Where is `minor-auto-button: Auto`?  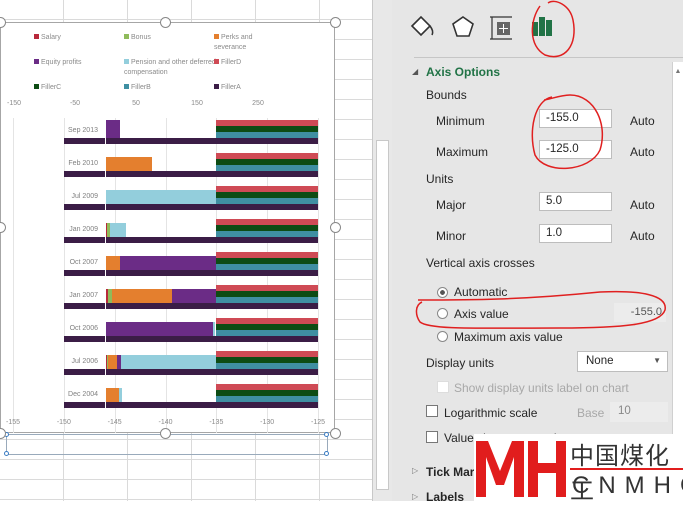 minor-auto-button: Auto is located at coordinates (642, 236).